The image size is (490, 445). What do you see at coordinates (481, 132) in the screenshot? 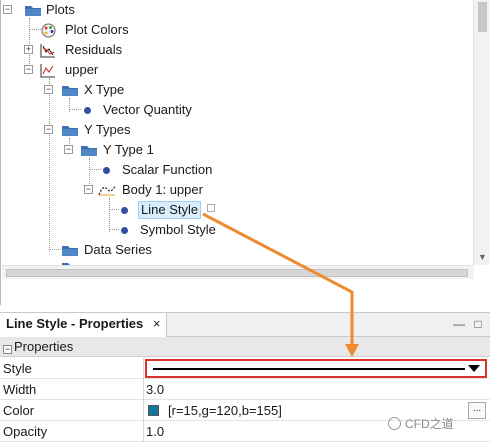
I see `vertical-scrollbar: ▼` at bounding box center [481, 132].